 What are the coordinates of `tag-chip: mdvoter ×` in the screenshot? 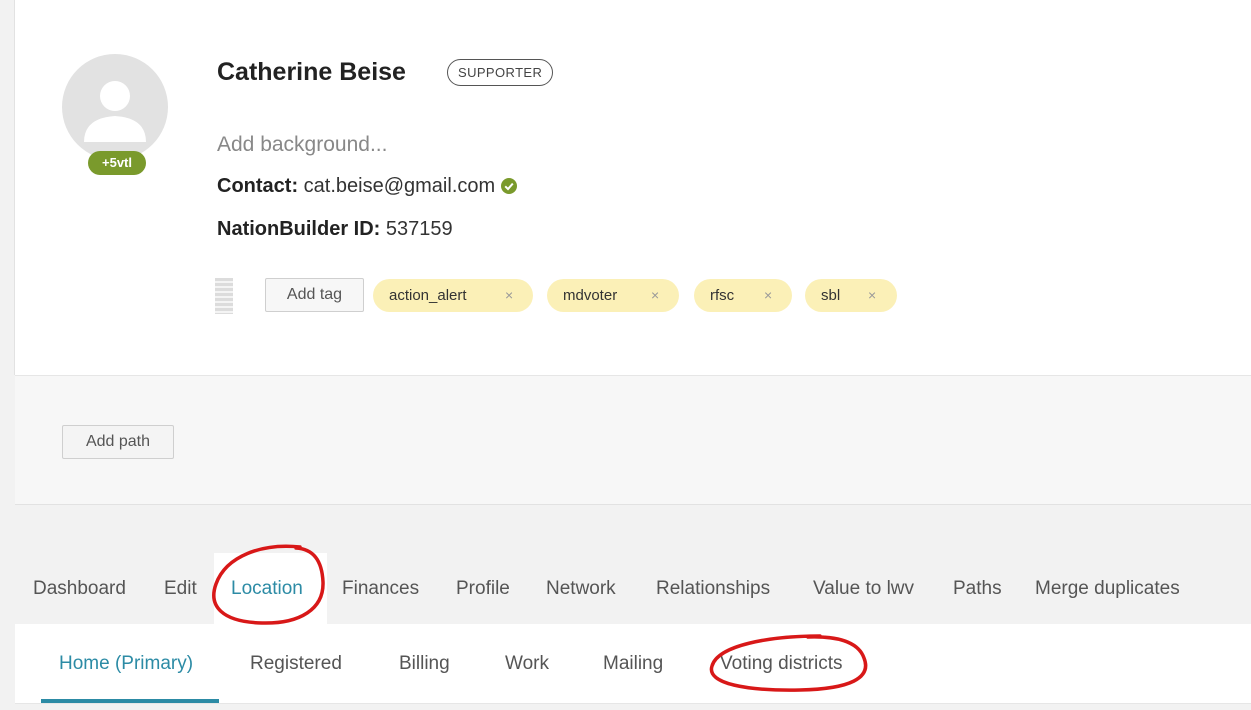 It's located at (613, 295).